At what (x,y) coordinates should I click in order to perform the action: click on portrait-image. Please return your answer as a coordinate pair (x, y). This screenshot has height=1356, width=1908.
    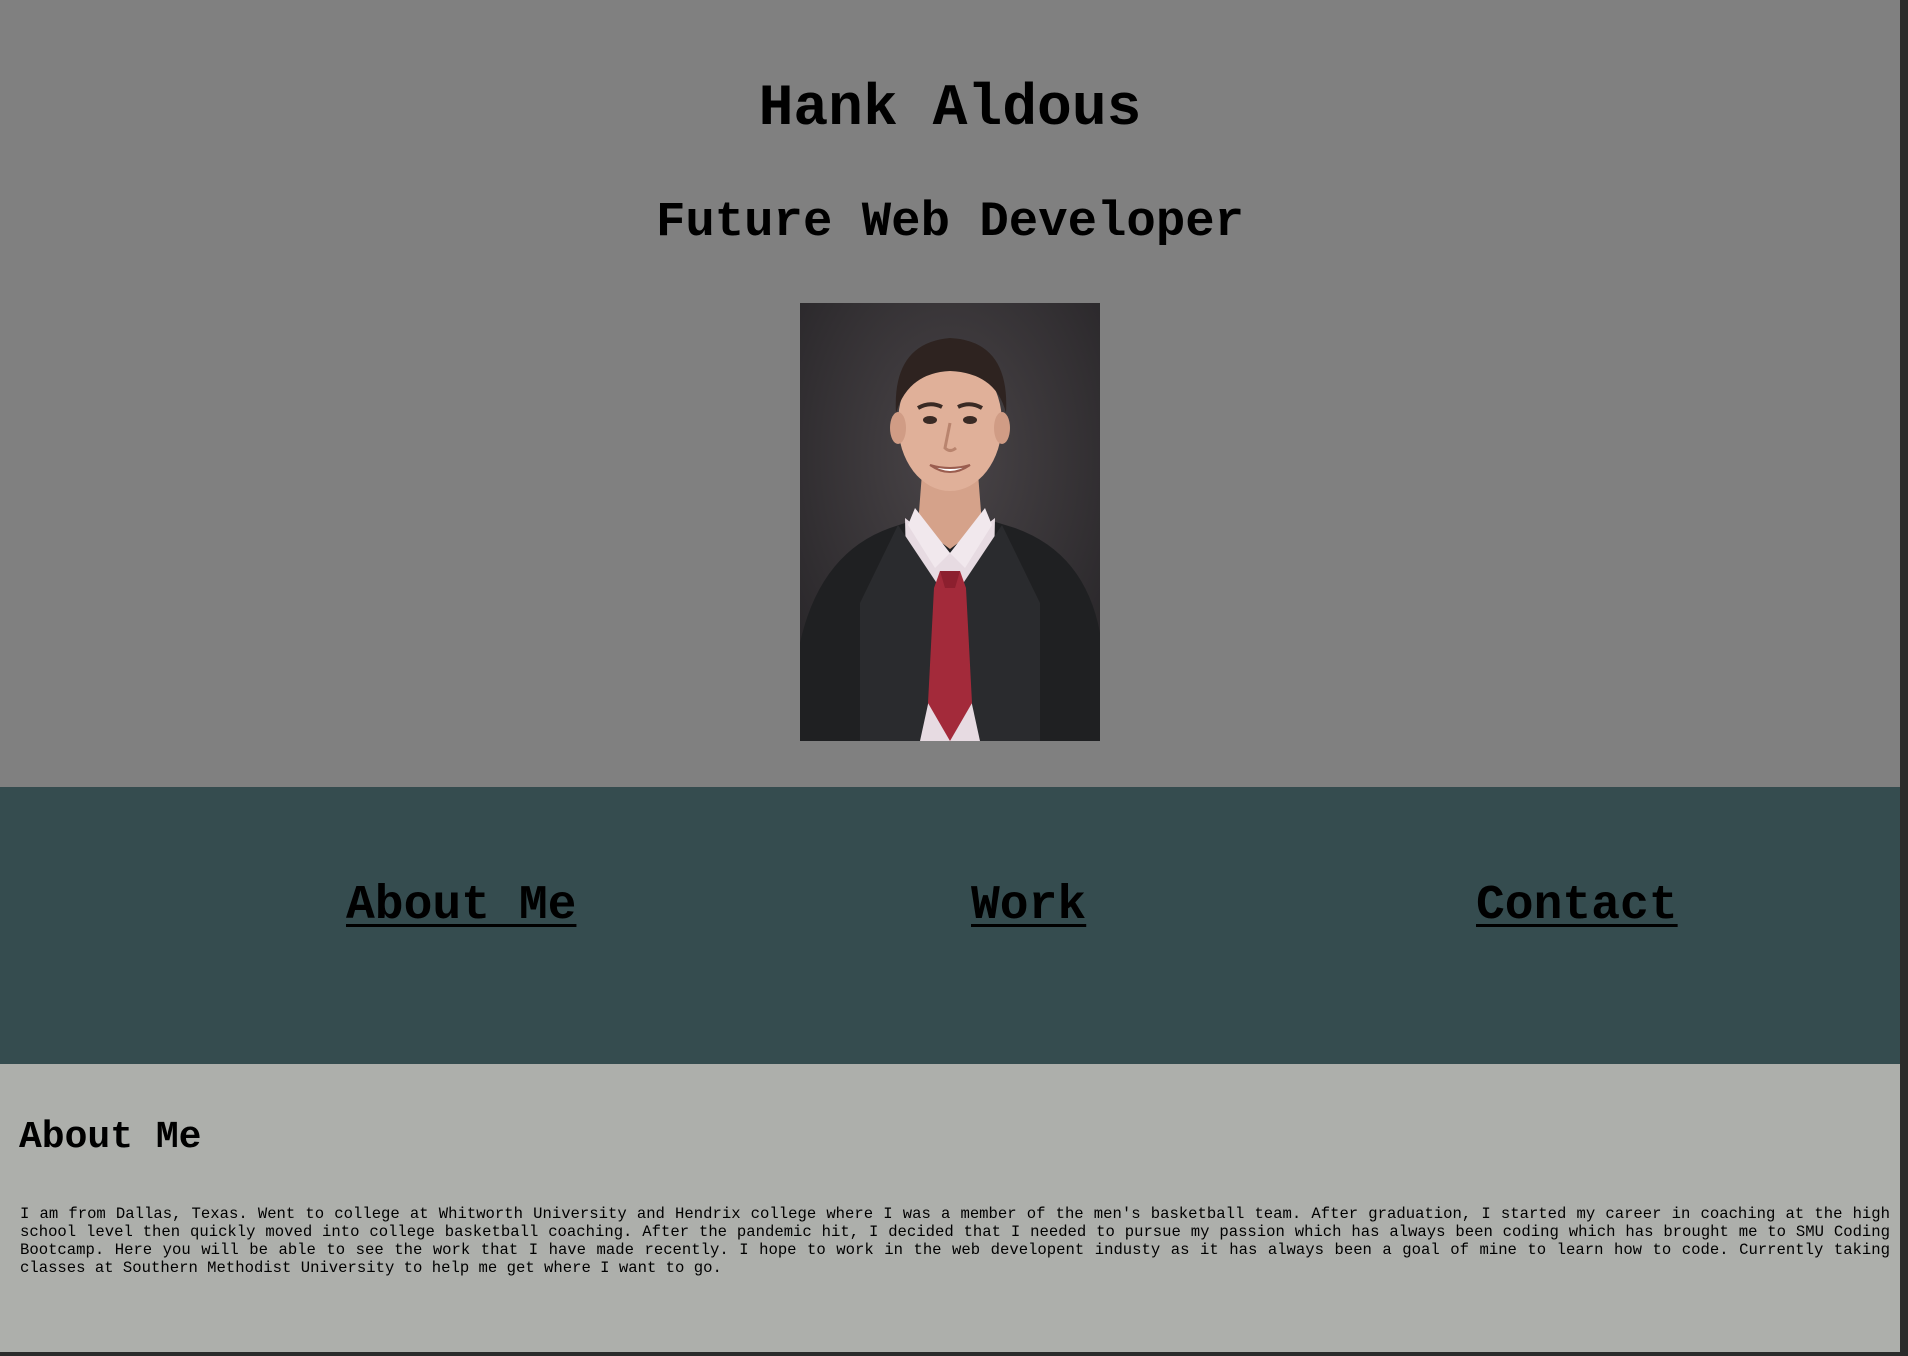
    Looking at the image, I should click on (950, 522).